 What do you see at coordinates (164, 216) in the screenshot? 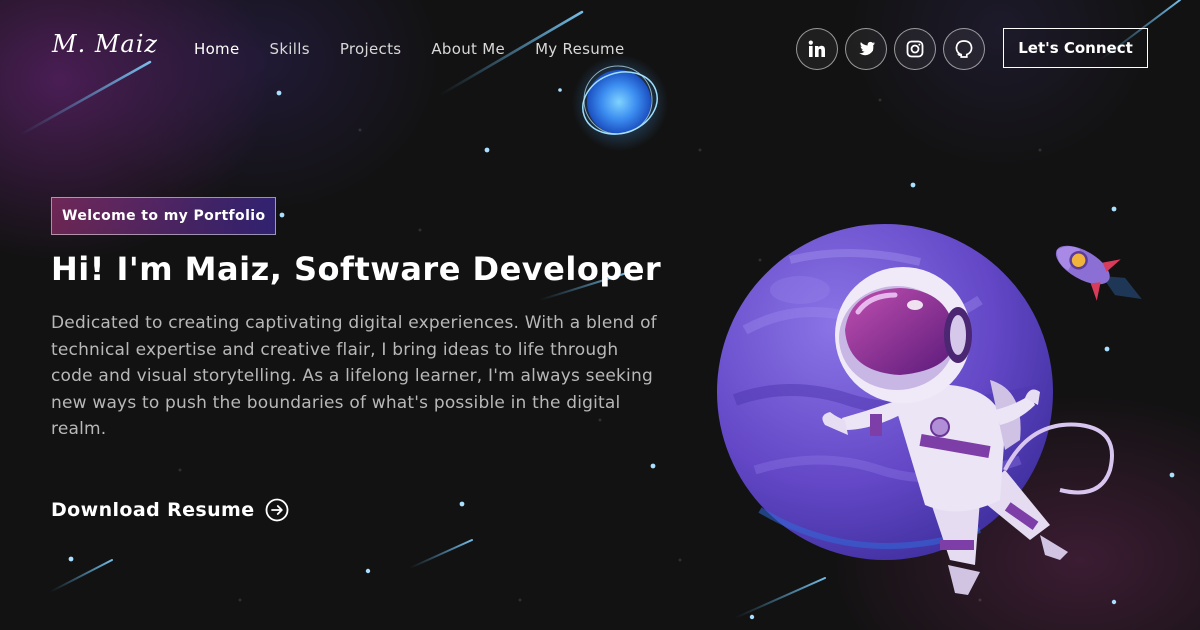
I see `welcome-tagline: Welcome to my Portfolio` at bounding box center [164, 216].